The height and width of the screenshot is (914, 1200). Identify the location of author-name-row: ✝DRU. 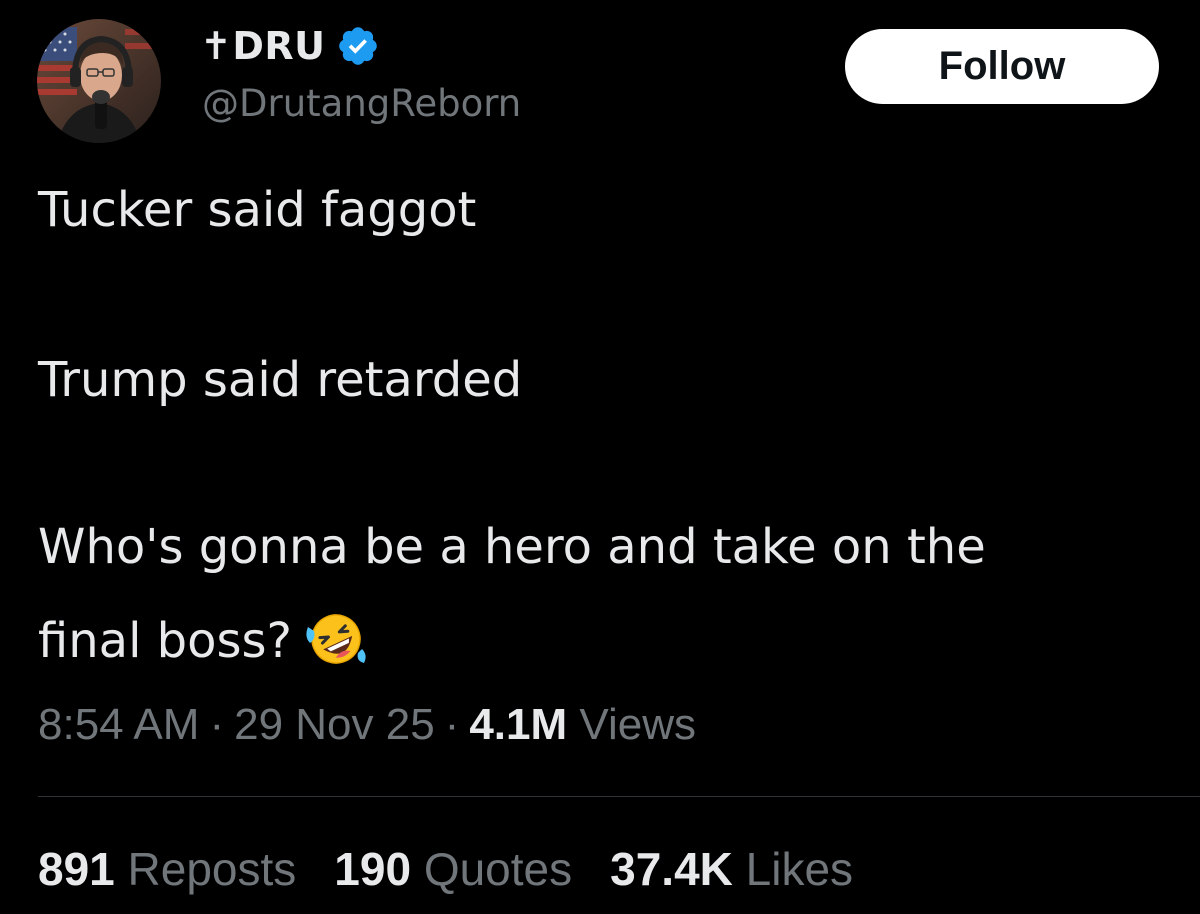
(290, 46).